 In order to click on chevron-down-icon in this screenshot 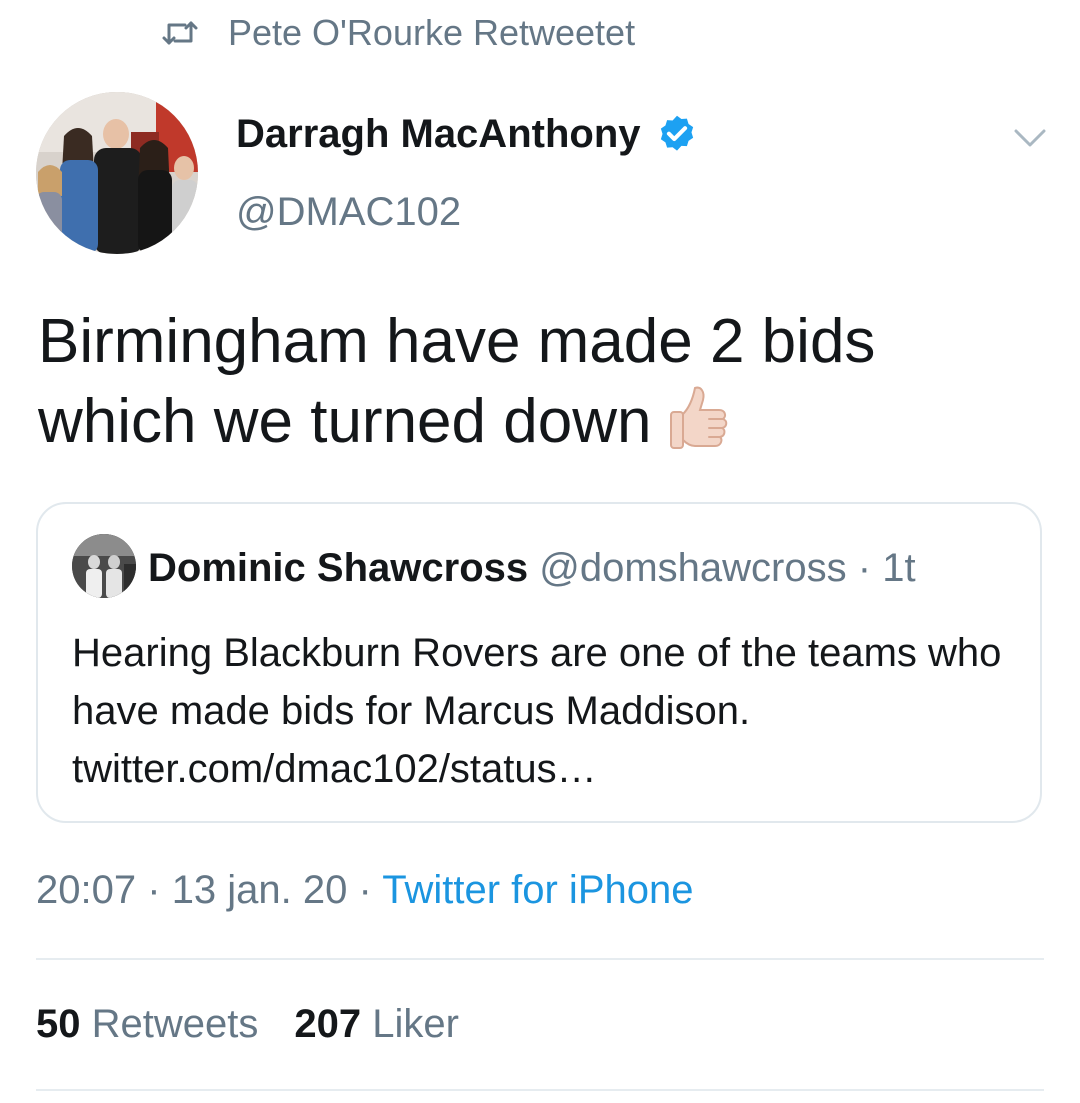, I will do `click(1030, 138)`.